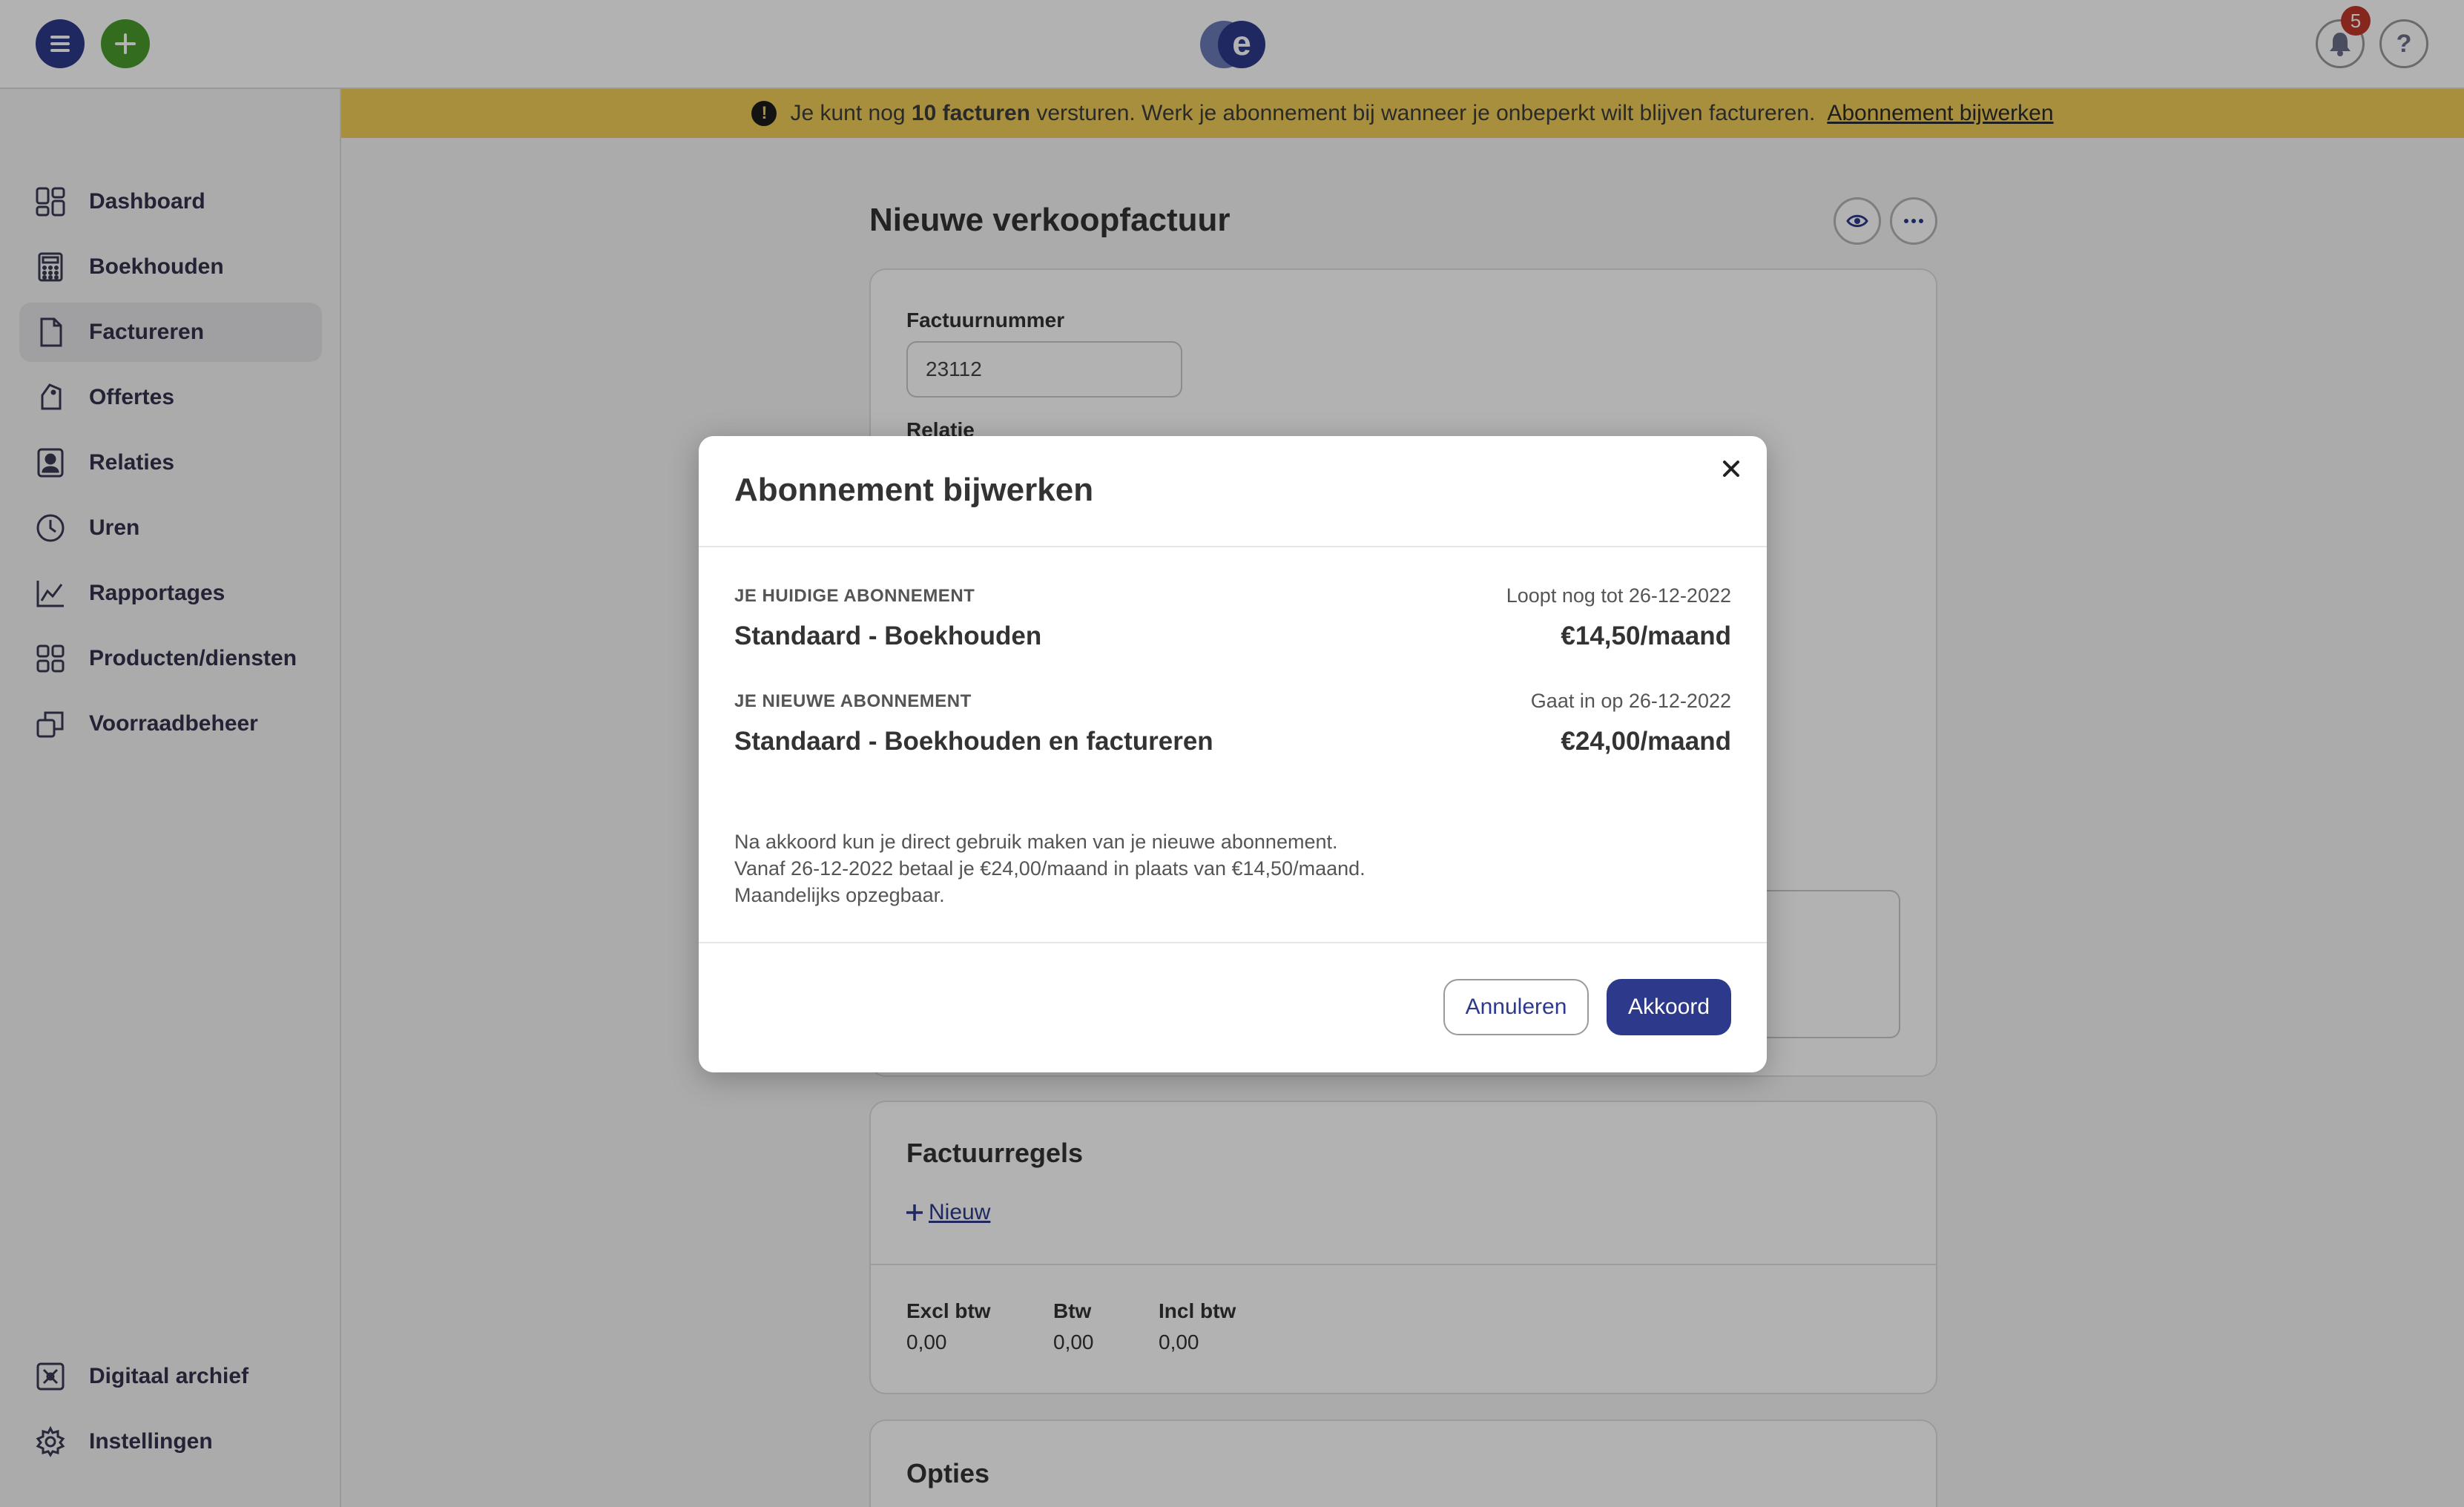  I want to click on modal-info-line: Maandelijks opzegbaar., so click(839, 895).